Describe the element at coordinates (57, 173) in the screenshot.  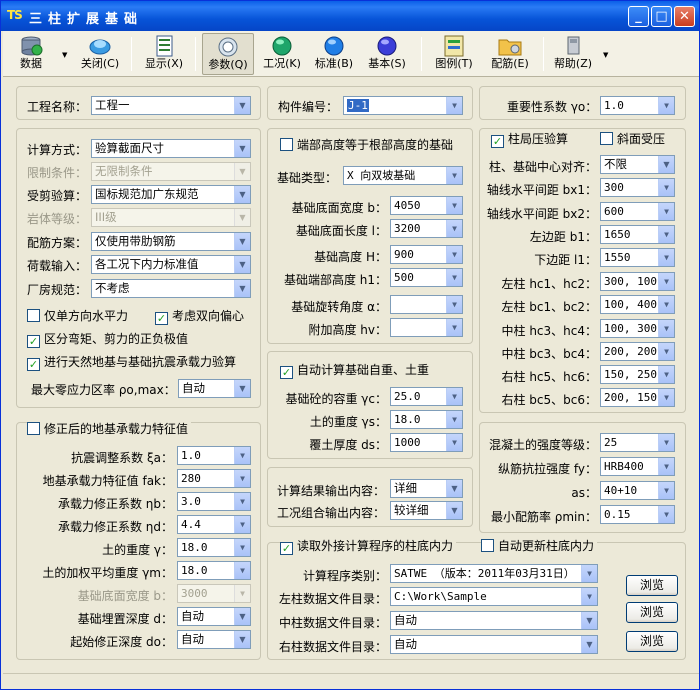
I see `limit-label: 限制条件：` at that location.